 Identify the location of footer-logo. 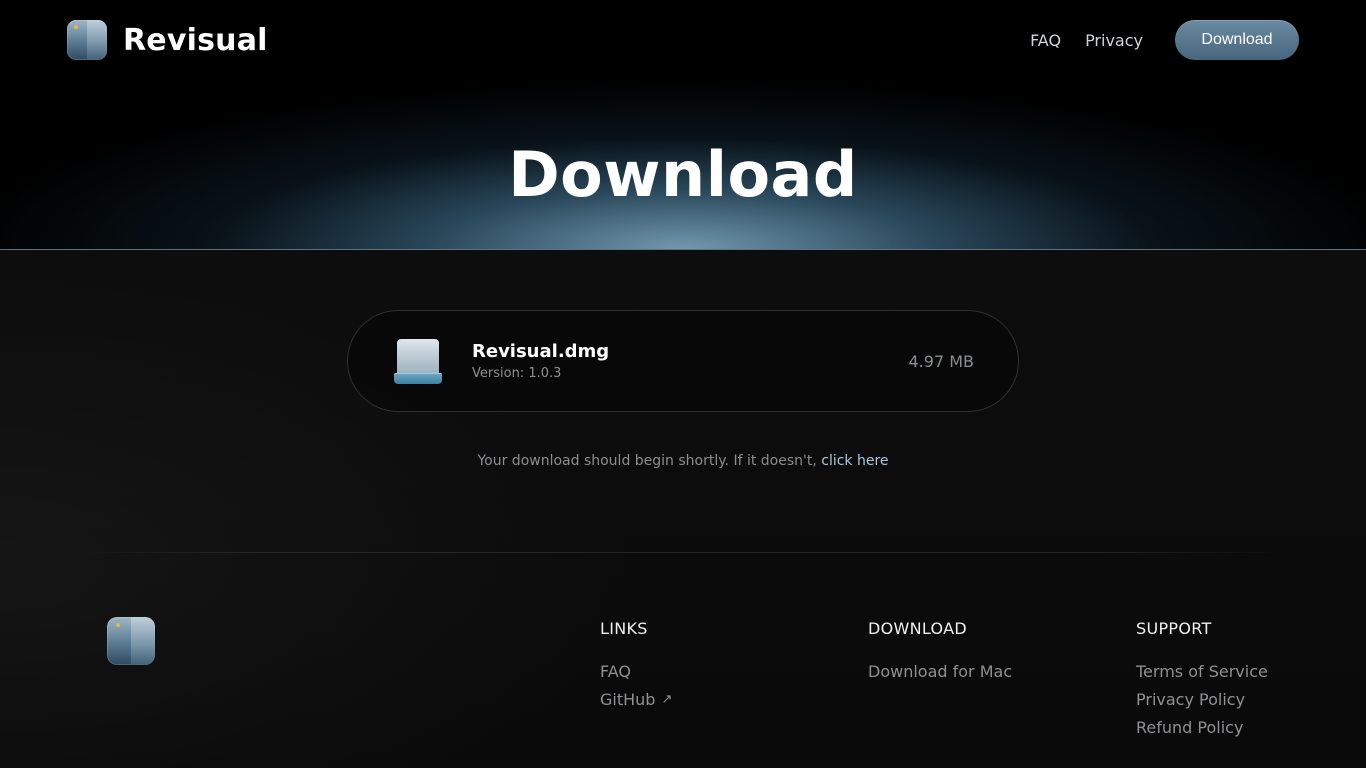
(131, 641).